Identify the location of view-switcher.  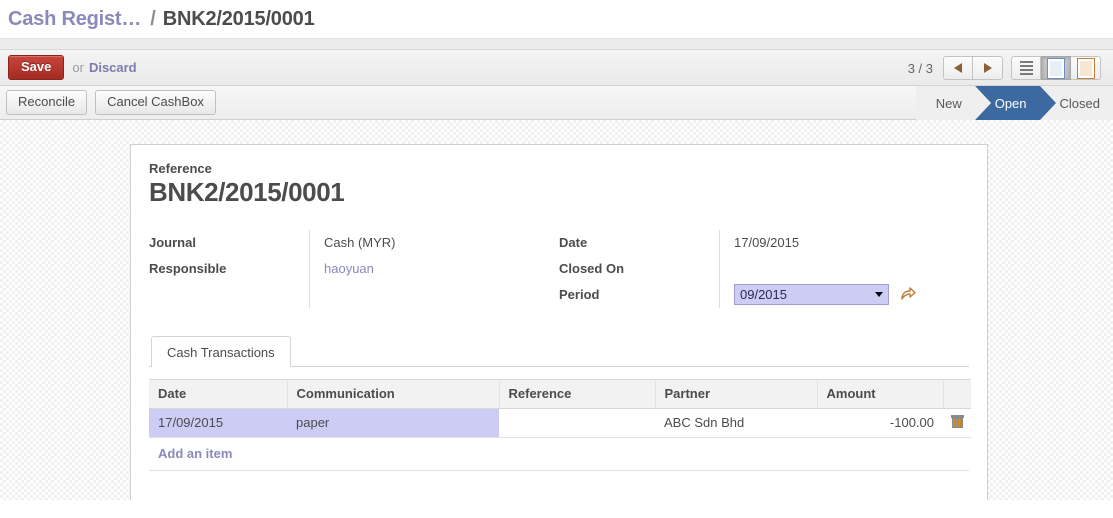
(1056, 68).